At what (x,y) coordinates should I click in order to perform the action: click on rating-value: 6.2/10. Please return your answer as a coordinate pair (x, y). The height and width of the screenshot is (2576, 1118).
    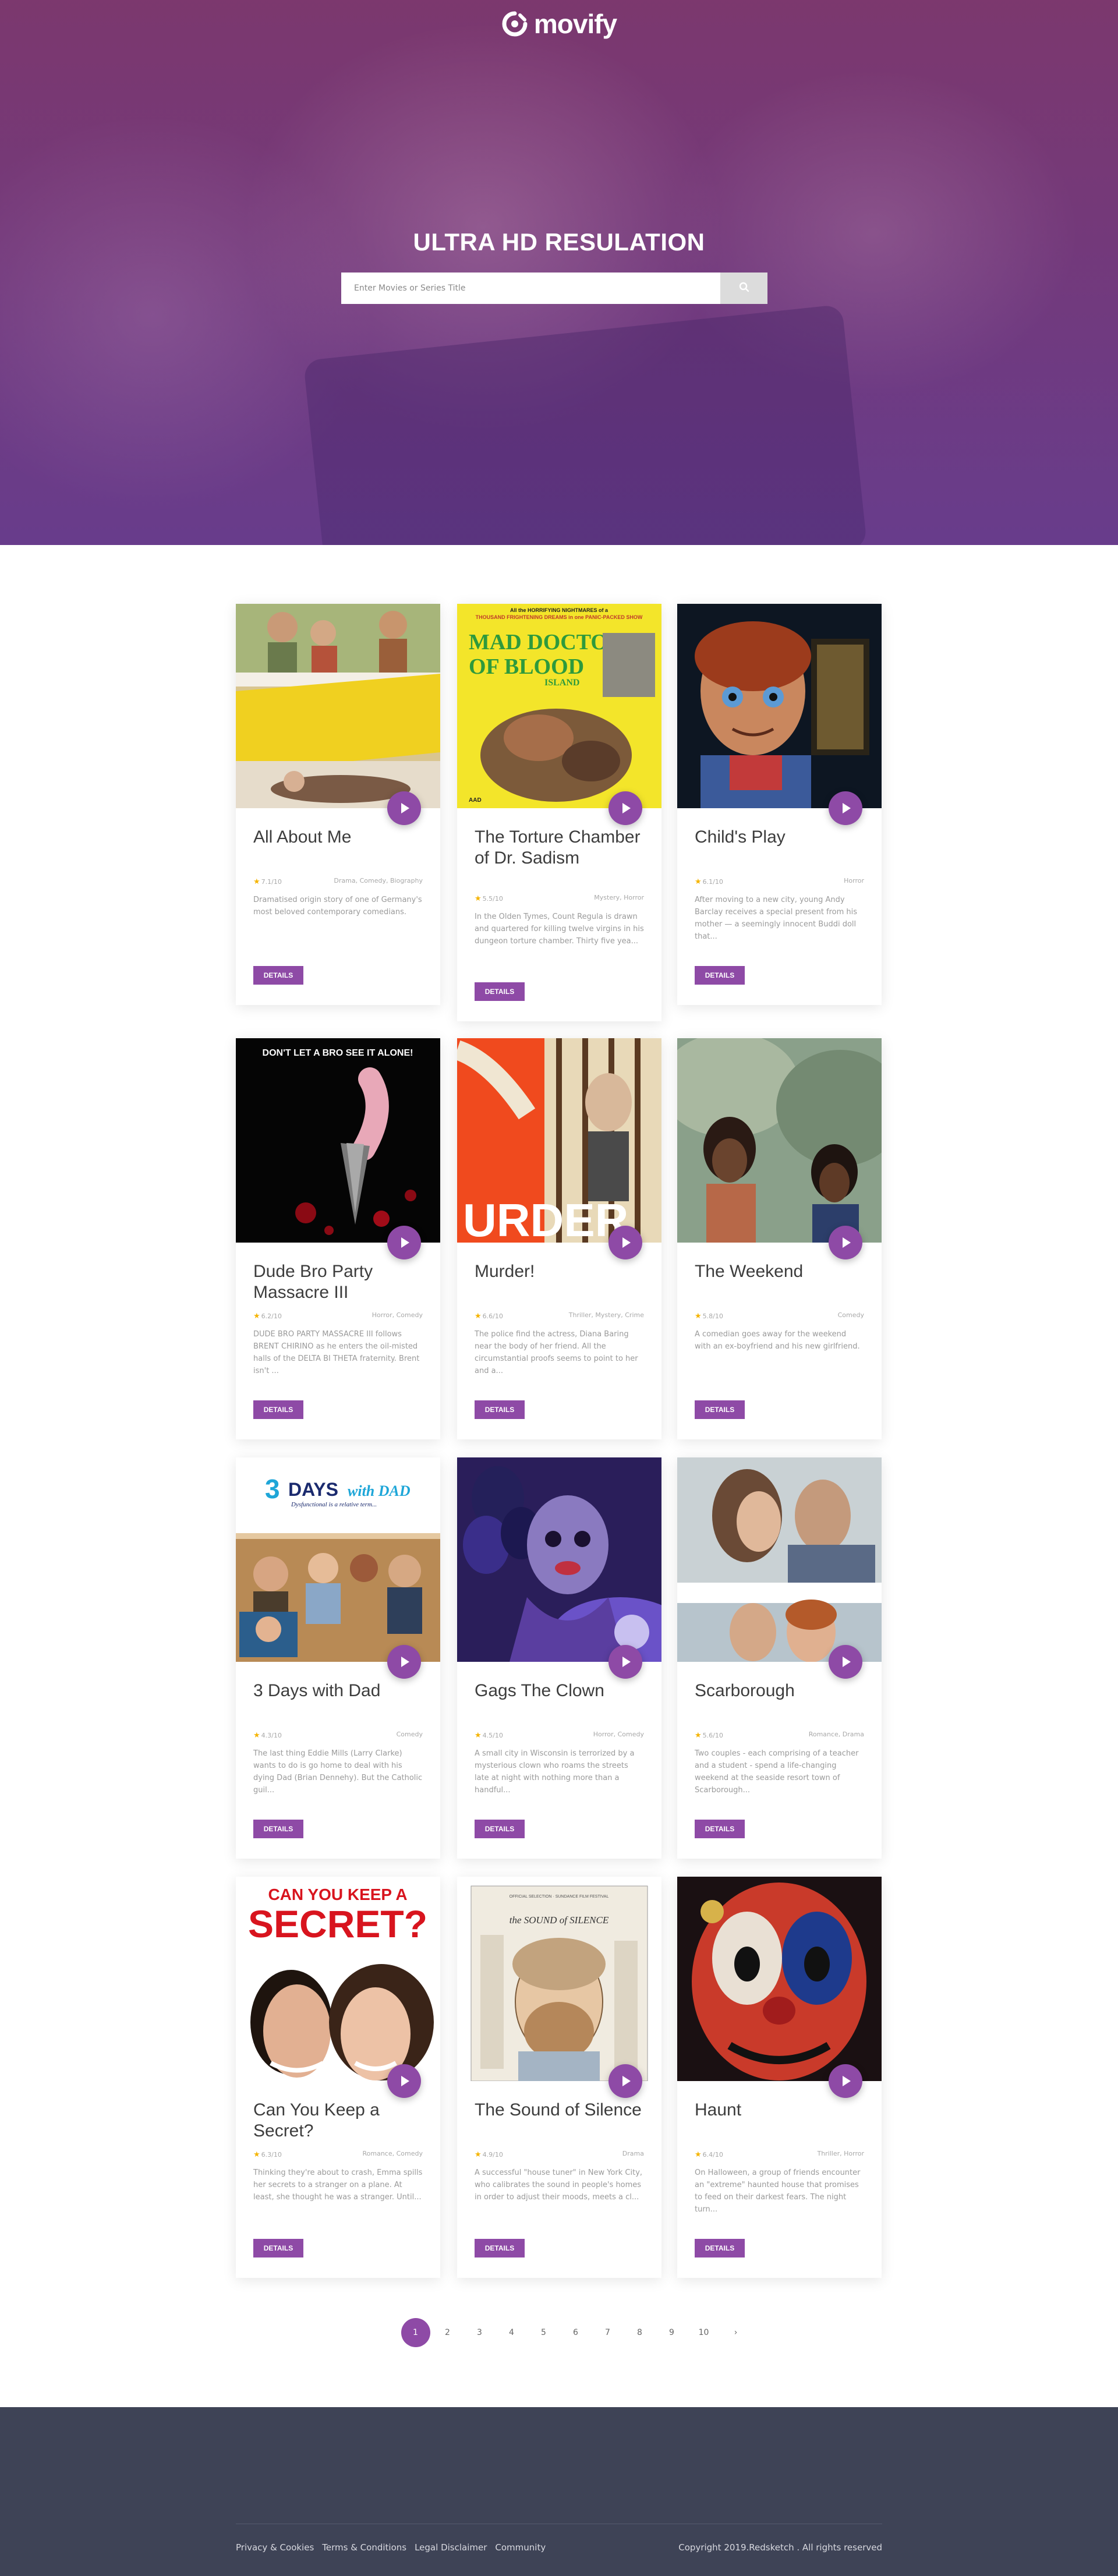
    Looking at the image, I should click on (271, 1316).